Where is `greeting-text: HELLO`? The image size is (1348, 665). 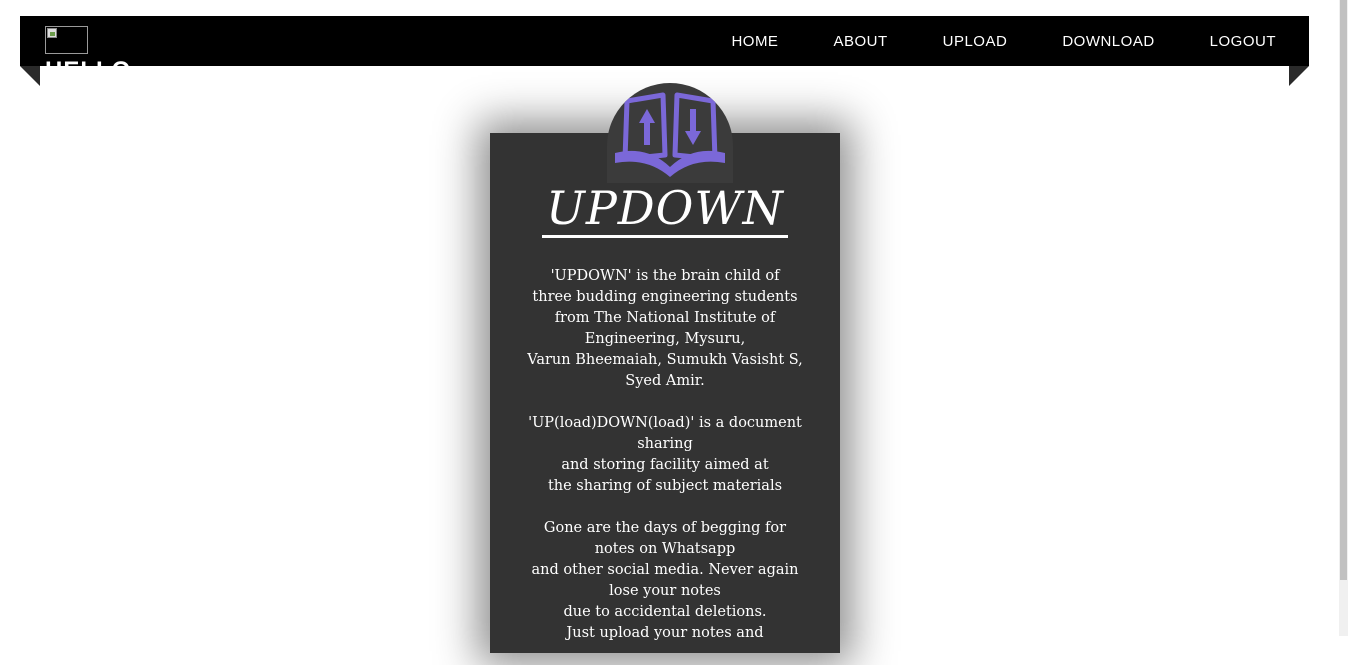 greeting-text: HELLO is located at coordinates (88, 61).